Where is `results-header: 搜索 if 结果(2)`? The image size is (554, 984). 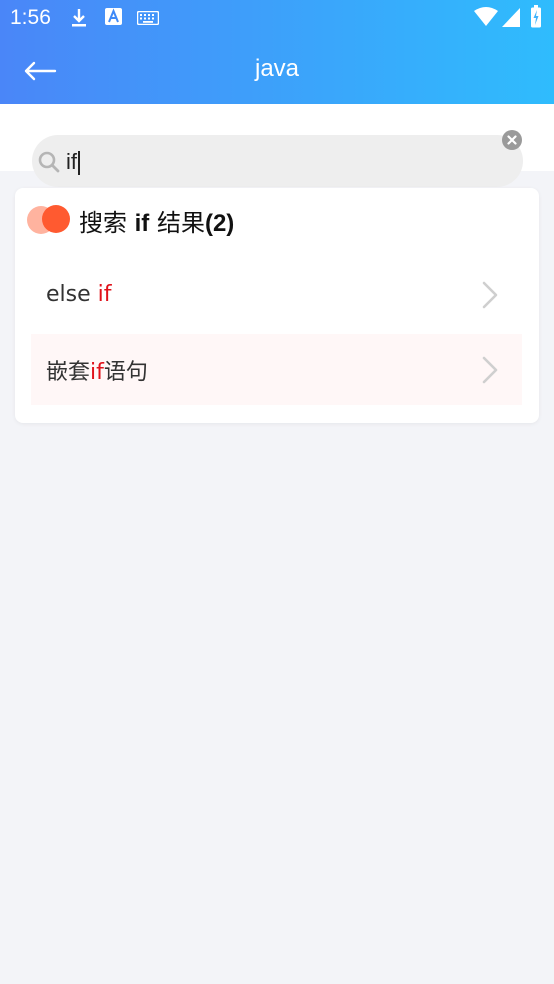
results-header: 搜索 if 结果(2) is located at coordinates (130, 220).